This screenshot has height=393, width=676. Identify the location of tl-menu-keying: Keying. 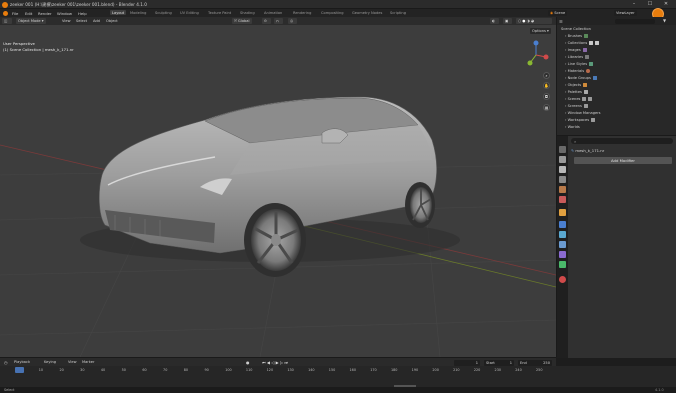
(50, 362).